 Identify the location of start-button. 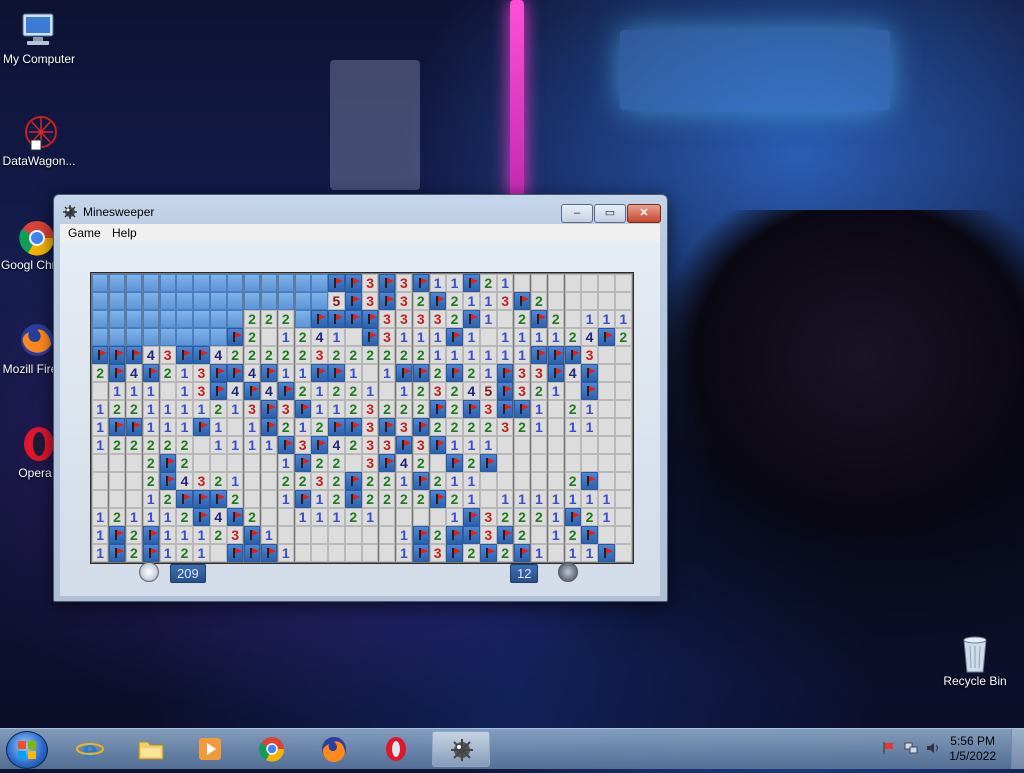
(27, 750).